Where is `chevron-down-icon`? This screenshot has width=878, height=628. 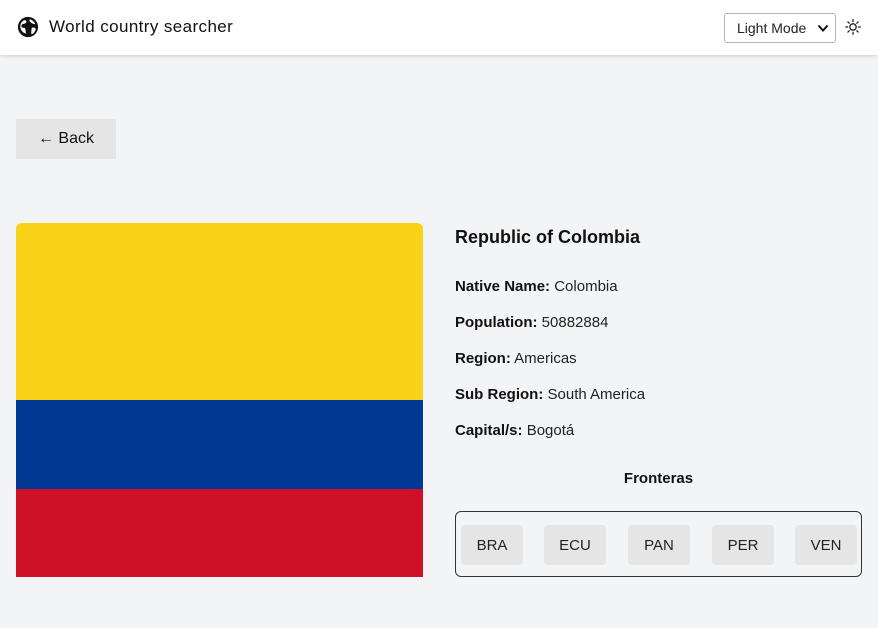
chevron-down-icon is located at coordinates (823, 28).